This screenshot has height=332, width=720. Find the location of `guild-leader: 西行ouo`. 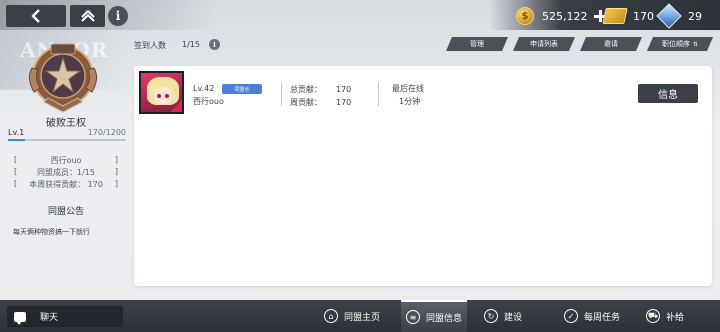

guild-leader: 西行ouo is located at coordinates (66, 160).